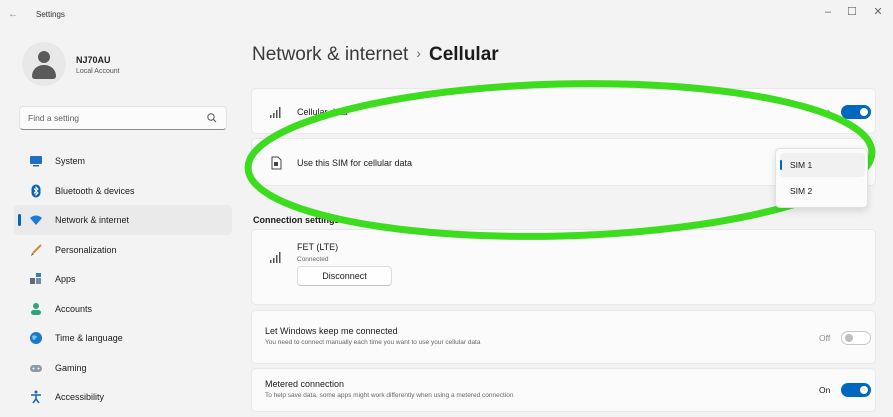 The height and width of the screenshot is (417, 893). Describe the element at coordinates (36, 308) in the screenshot. I see `accounts-icon` at that location.